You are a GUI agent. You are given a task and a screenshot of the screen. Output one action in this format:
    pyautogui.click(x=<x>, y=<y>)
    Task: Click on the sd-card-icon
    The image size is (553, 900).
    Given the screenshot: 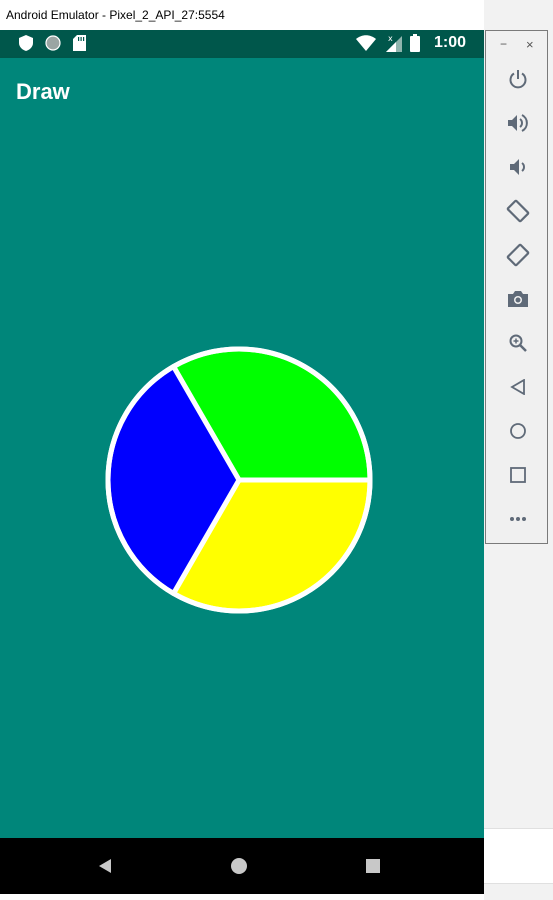 What is the action you would take?
    pyautogui.click(x=79, y=43)
    